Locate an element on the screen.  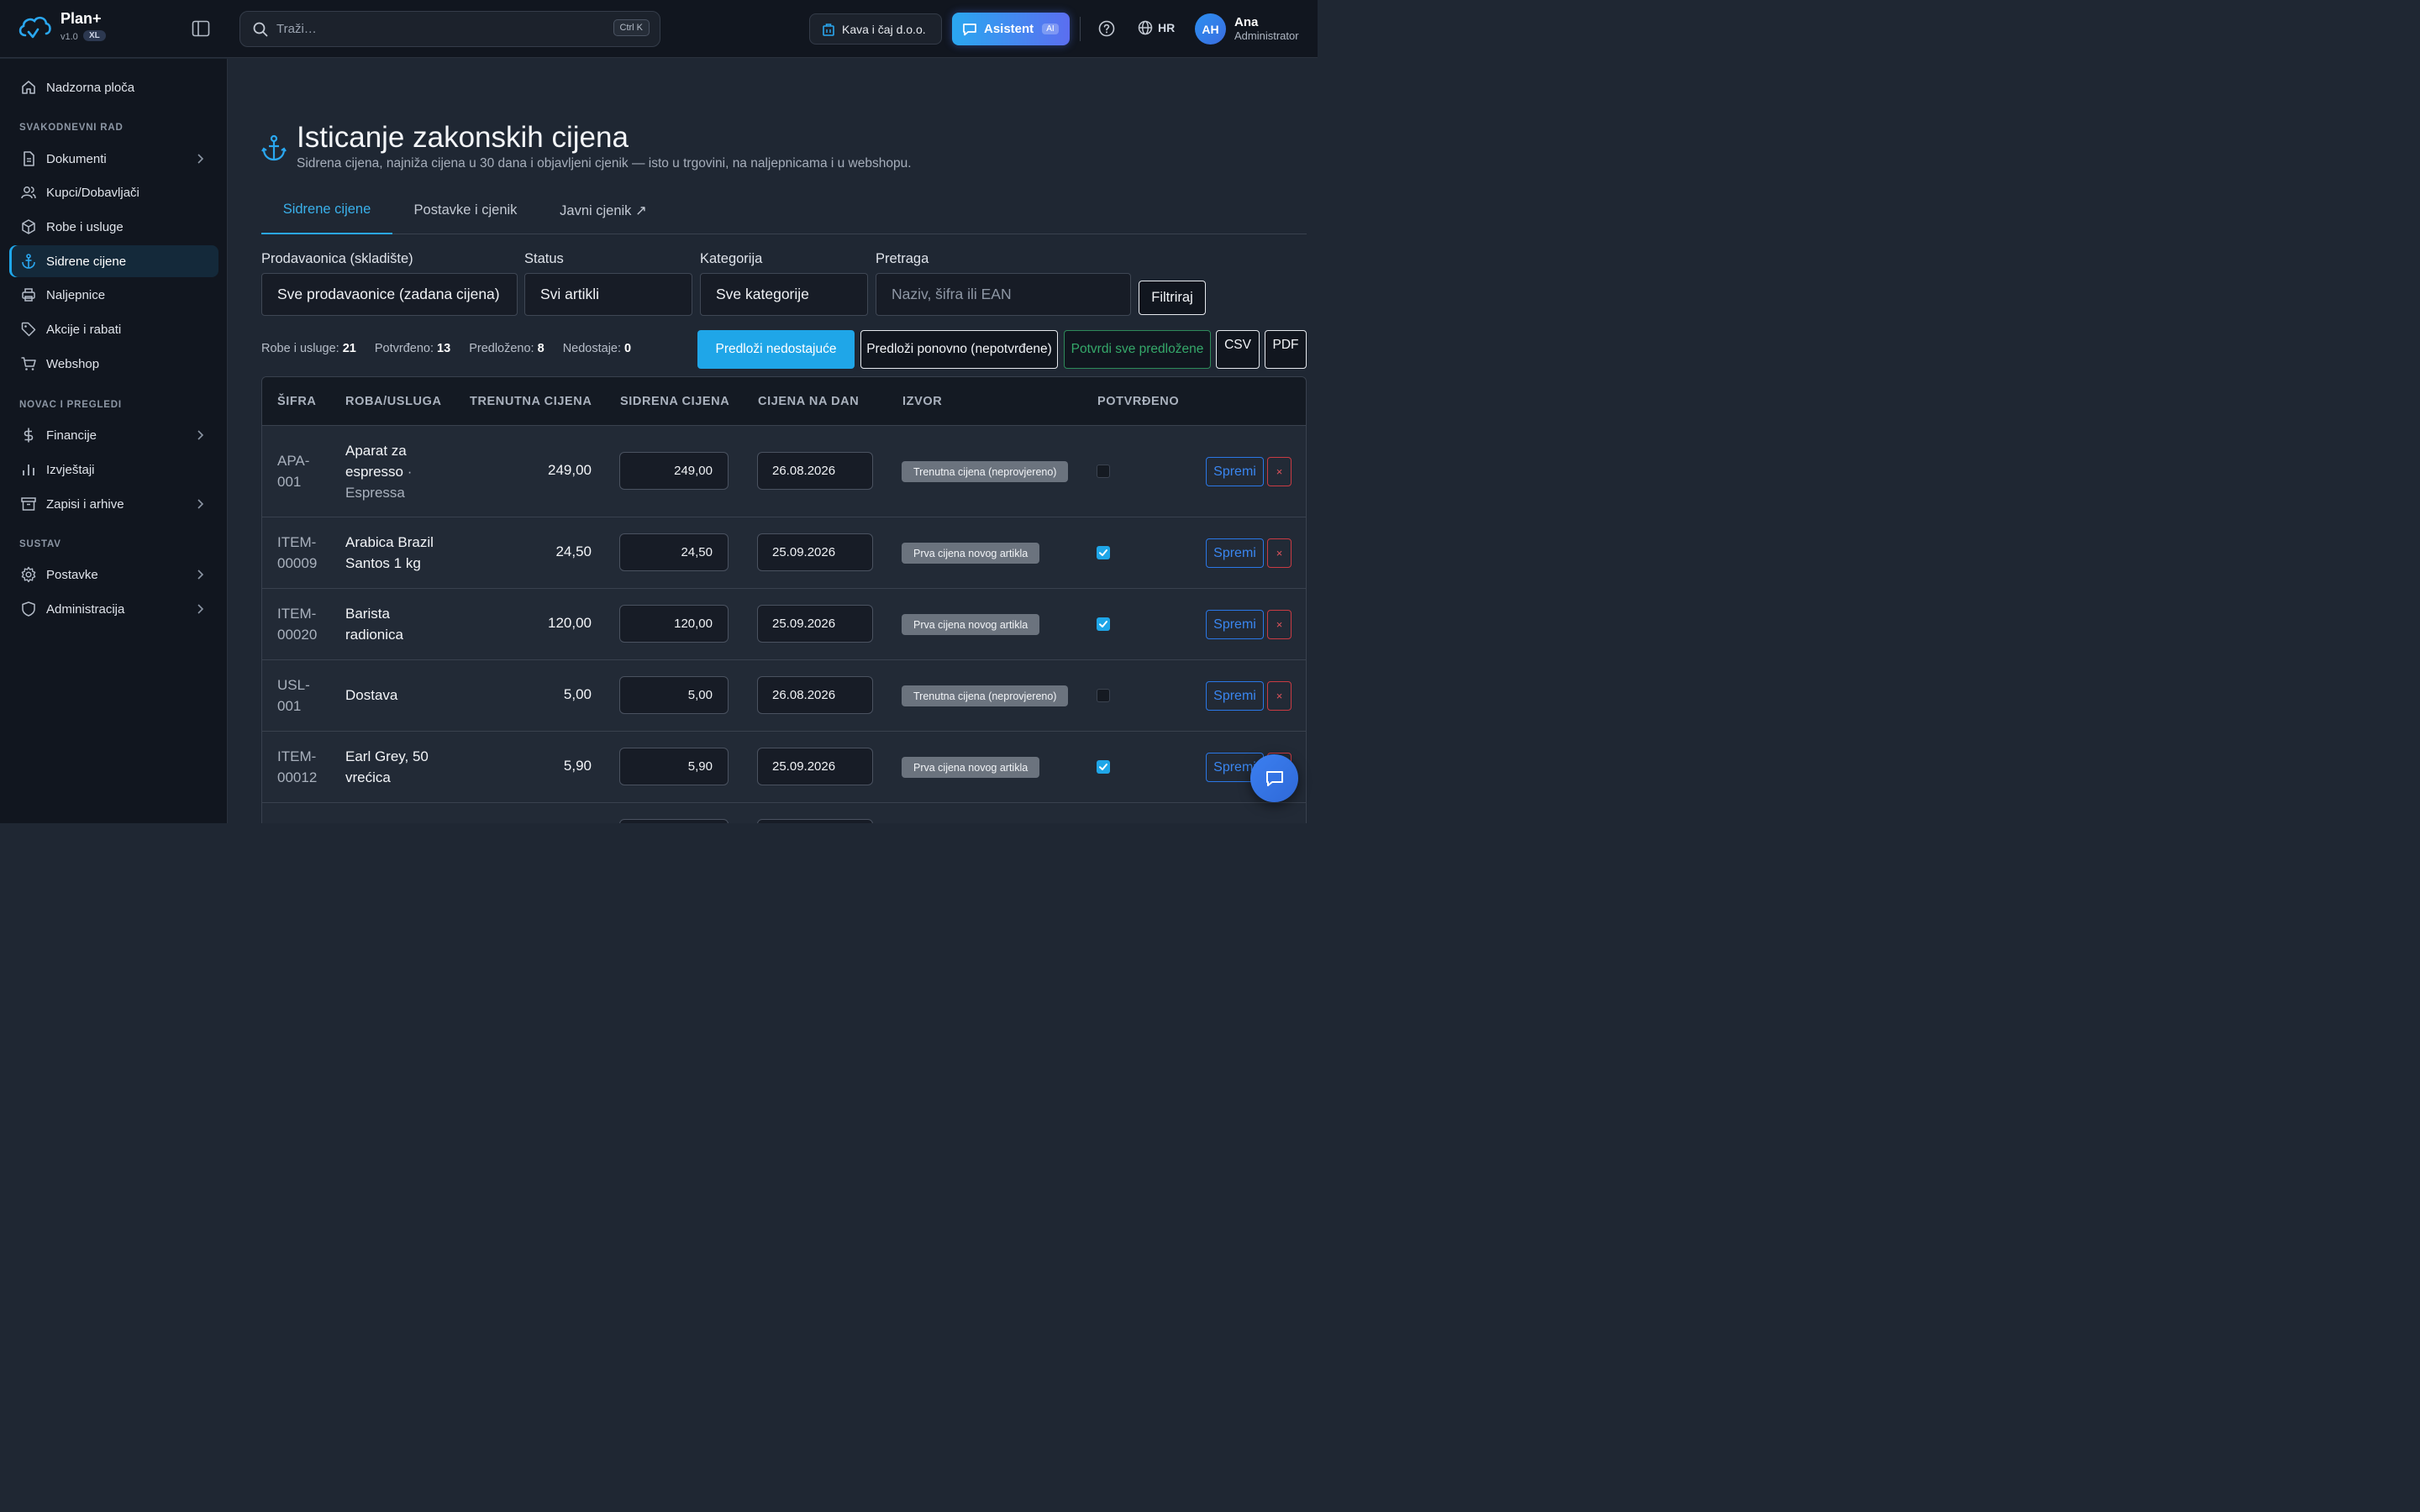
tab-settings-pricelist: Postavke i cjenik is located at coordinates (465, 210).